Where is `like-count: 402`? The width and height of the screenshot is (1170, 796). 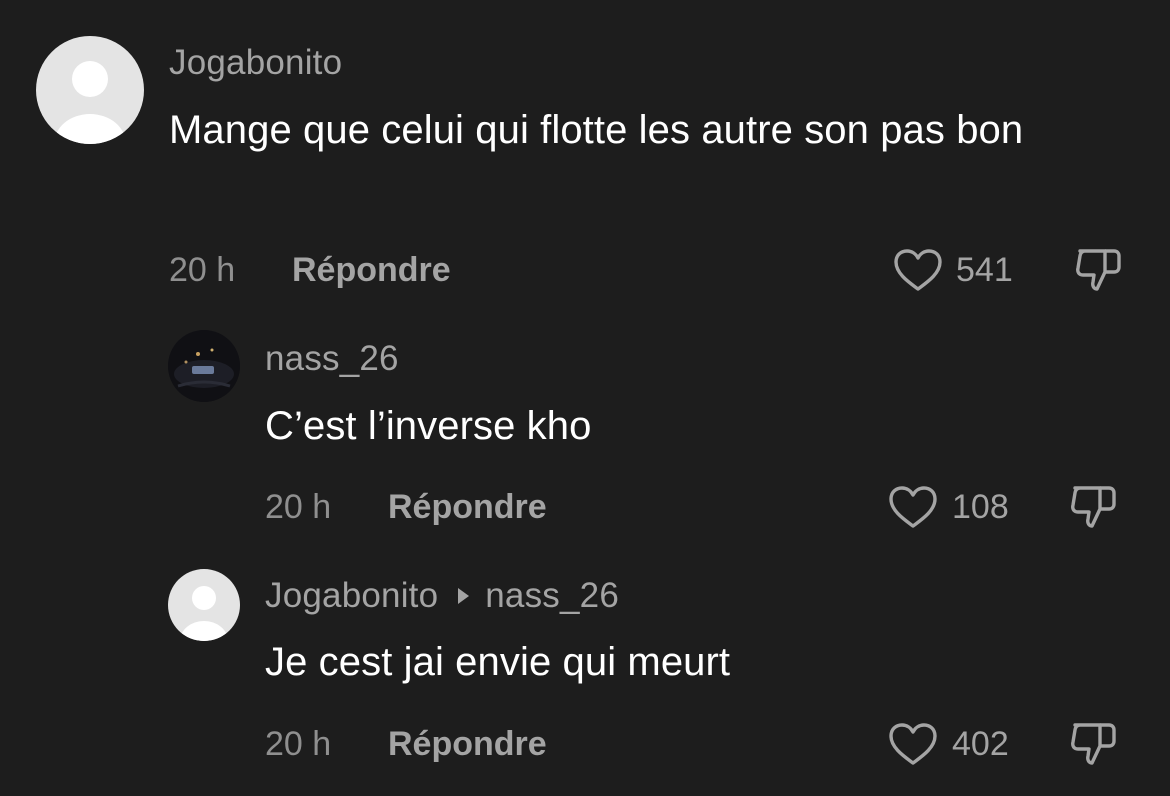 like-count: 402 is located at coordinates (980, 744).